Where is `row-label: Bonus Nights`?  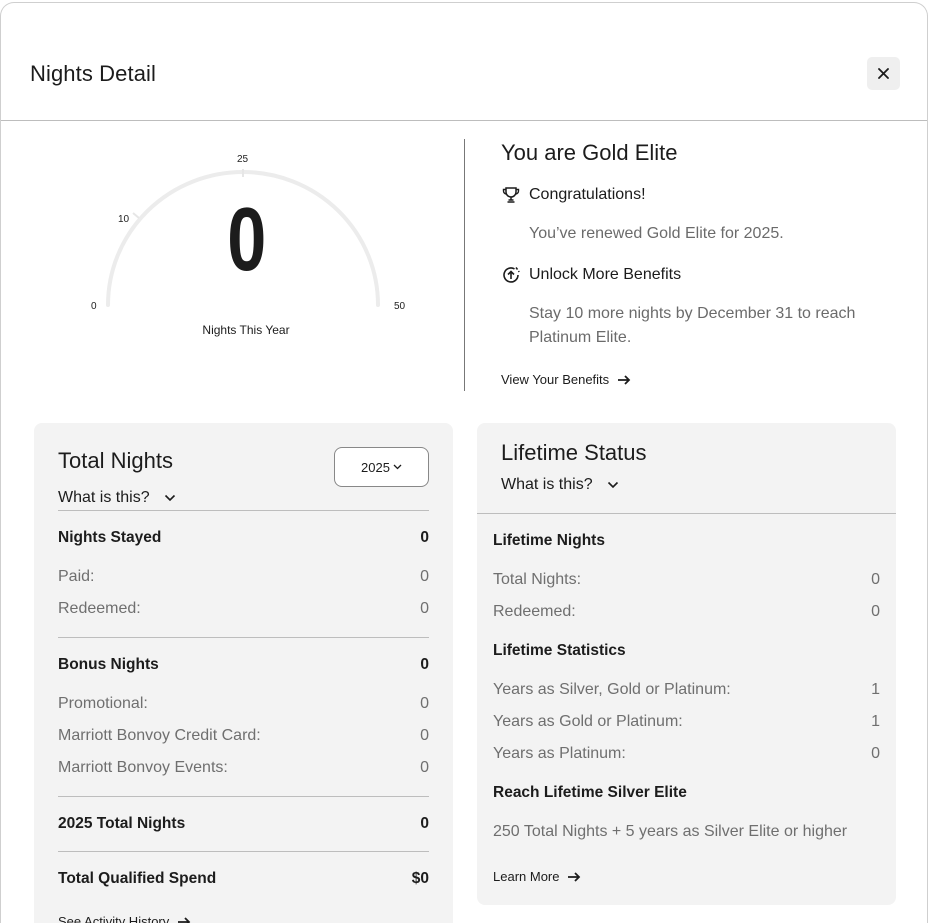 row-label: Bonus Nights is located at coordinates (108, 664).